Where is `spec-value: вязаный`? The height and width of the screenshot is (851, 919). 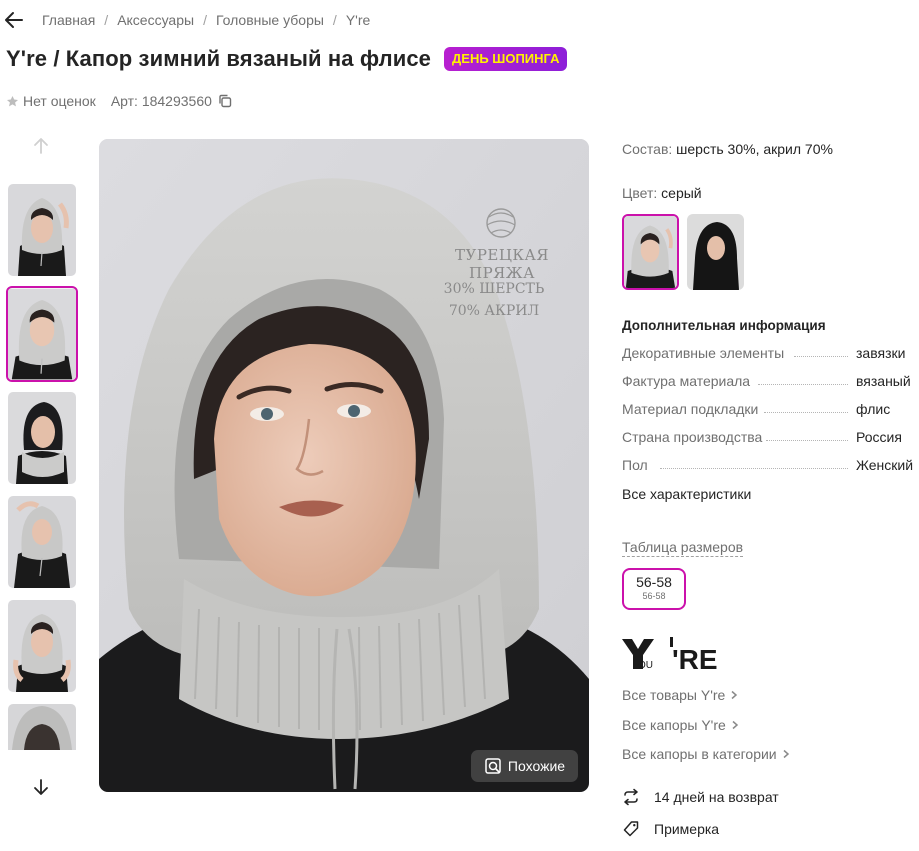 spec-value: вязаный is located at coordinates (883, 381).